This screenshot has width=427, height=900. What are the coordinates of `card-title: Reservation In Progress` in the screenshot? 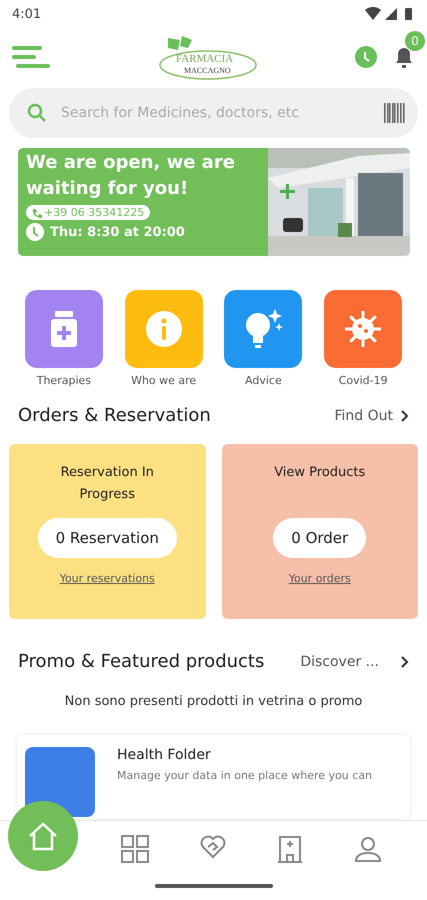 It's located at (107, 484).